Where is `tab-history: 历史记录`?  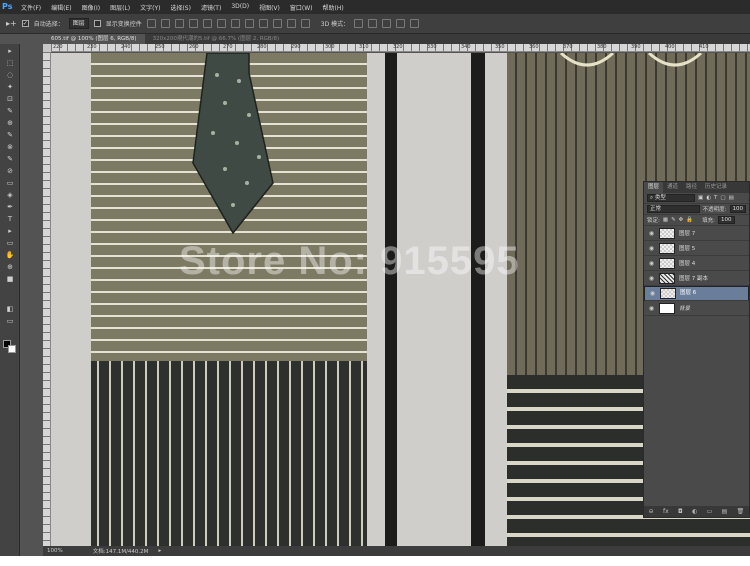 tab-history: 历史记录 is located at coordinates (716, 187).